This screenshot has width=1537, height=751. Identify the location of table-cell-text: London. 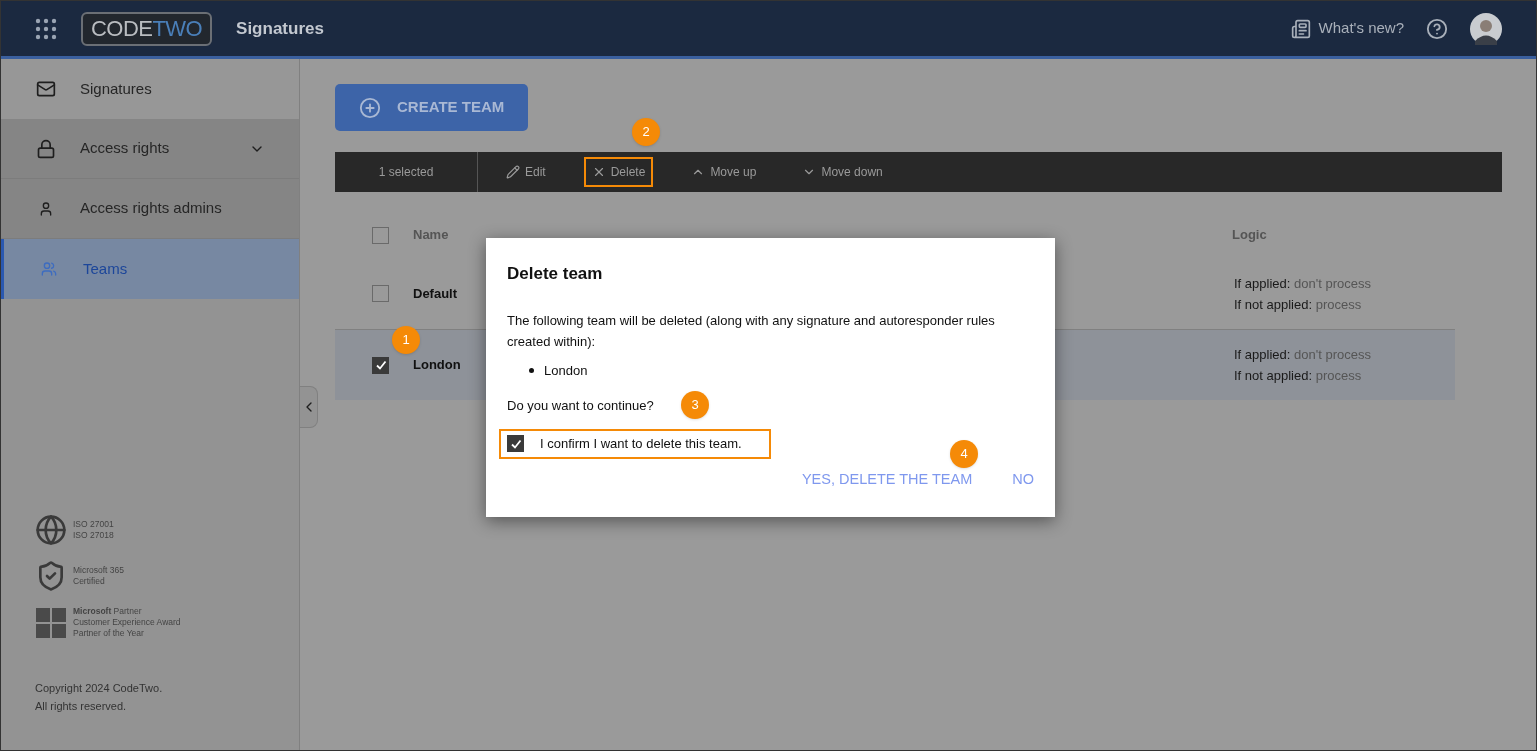
(437, 365).